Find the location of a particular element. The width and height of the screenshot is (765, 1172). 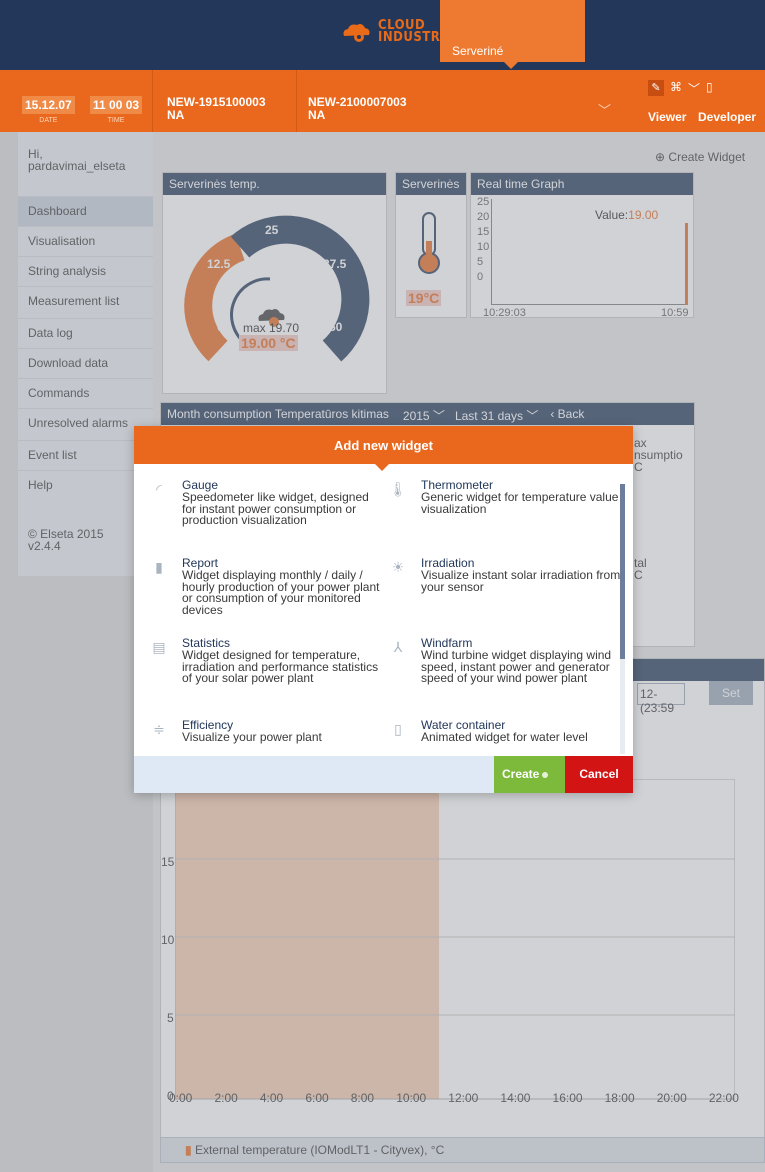

windfarm-icon: ⅄ is located at coordinates (398, 647).